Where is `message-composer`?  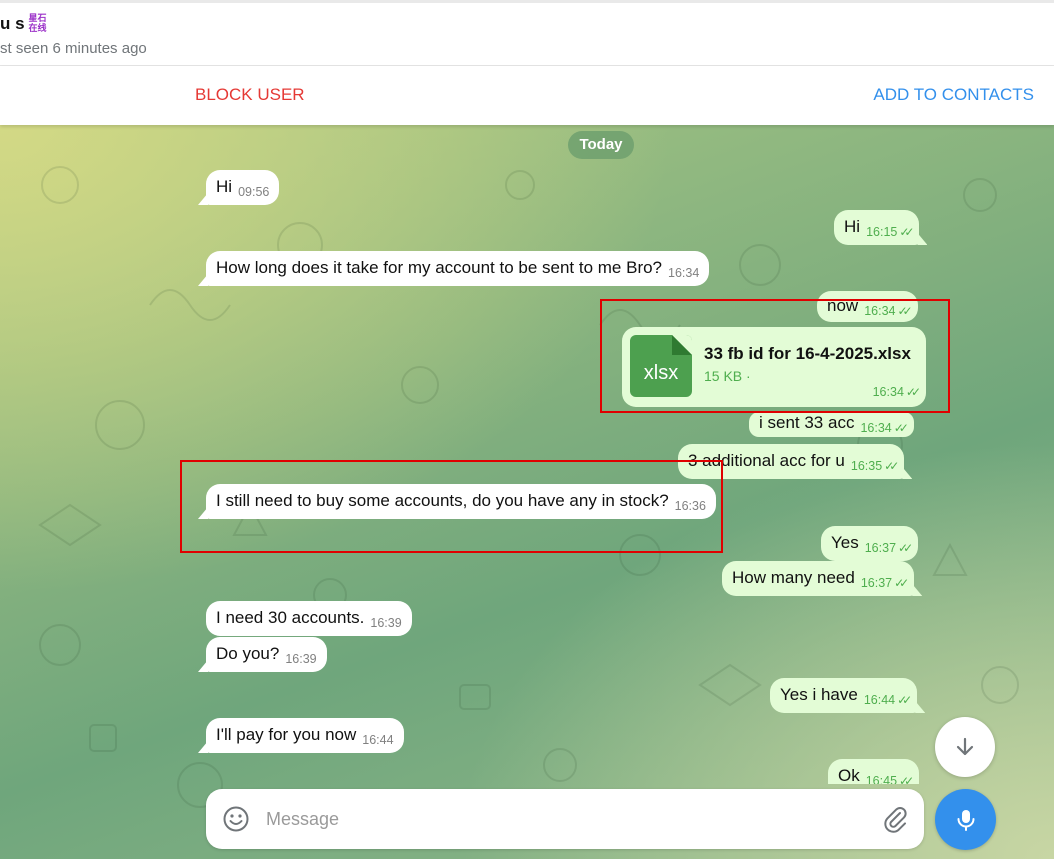
message-composer is located at coordinates (565, 819).